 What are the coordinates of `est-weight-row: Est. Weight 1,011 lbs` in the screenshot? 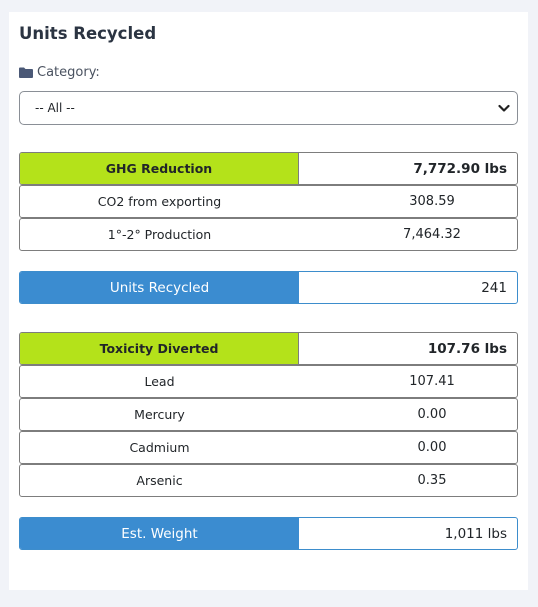 It's located at (268, 533).